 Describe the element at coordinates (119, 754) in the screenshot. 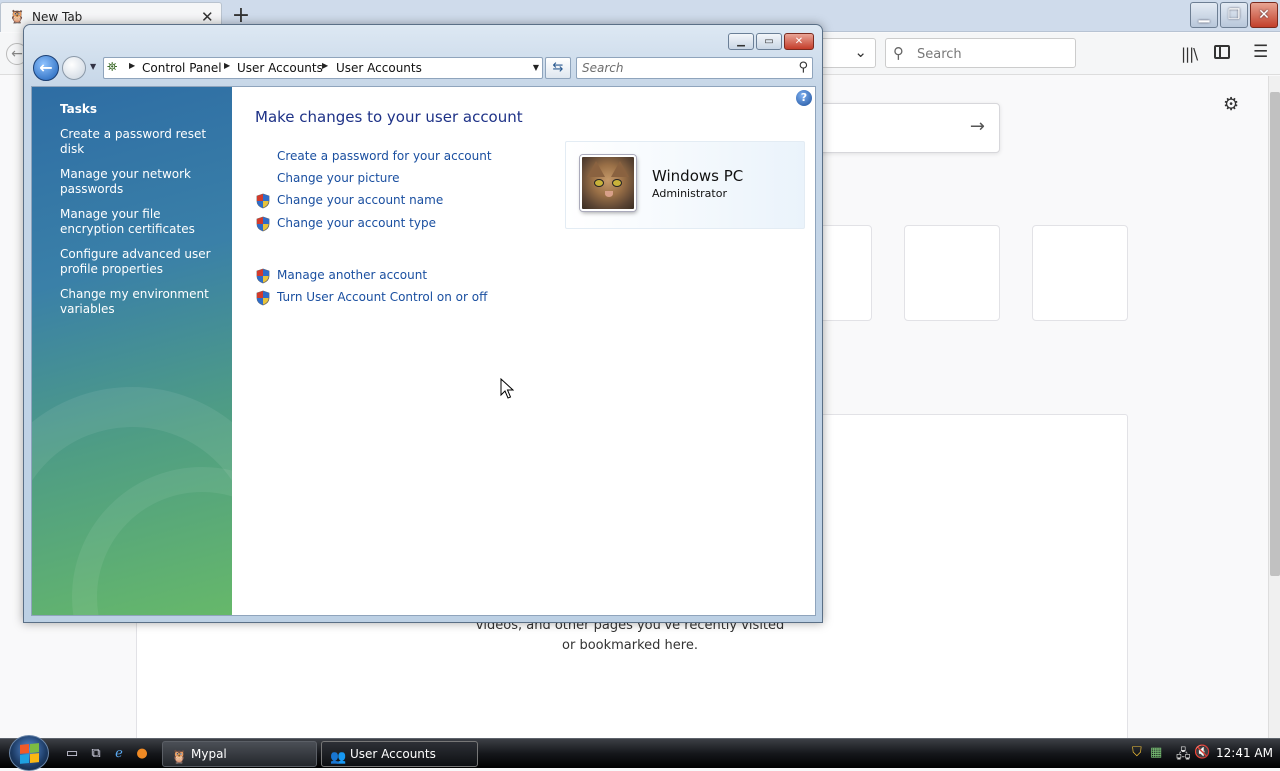

I see `internet-explorer-icon: ℯ` at that location.